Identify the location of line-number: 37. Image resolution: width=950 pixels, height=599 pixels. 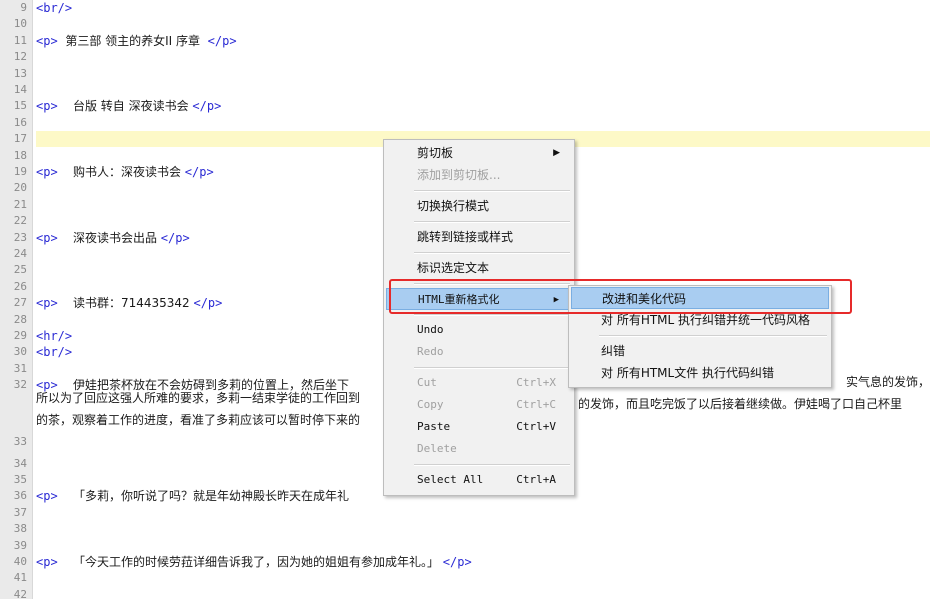
(20, 512).